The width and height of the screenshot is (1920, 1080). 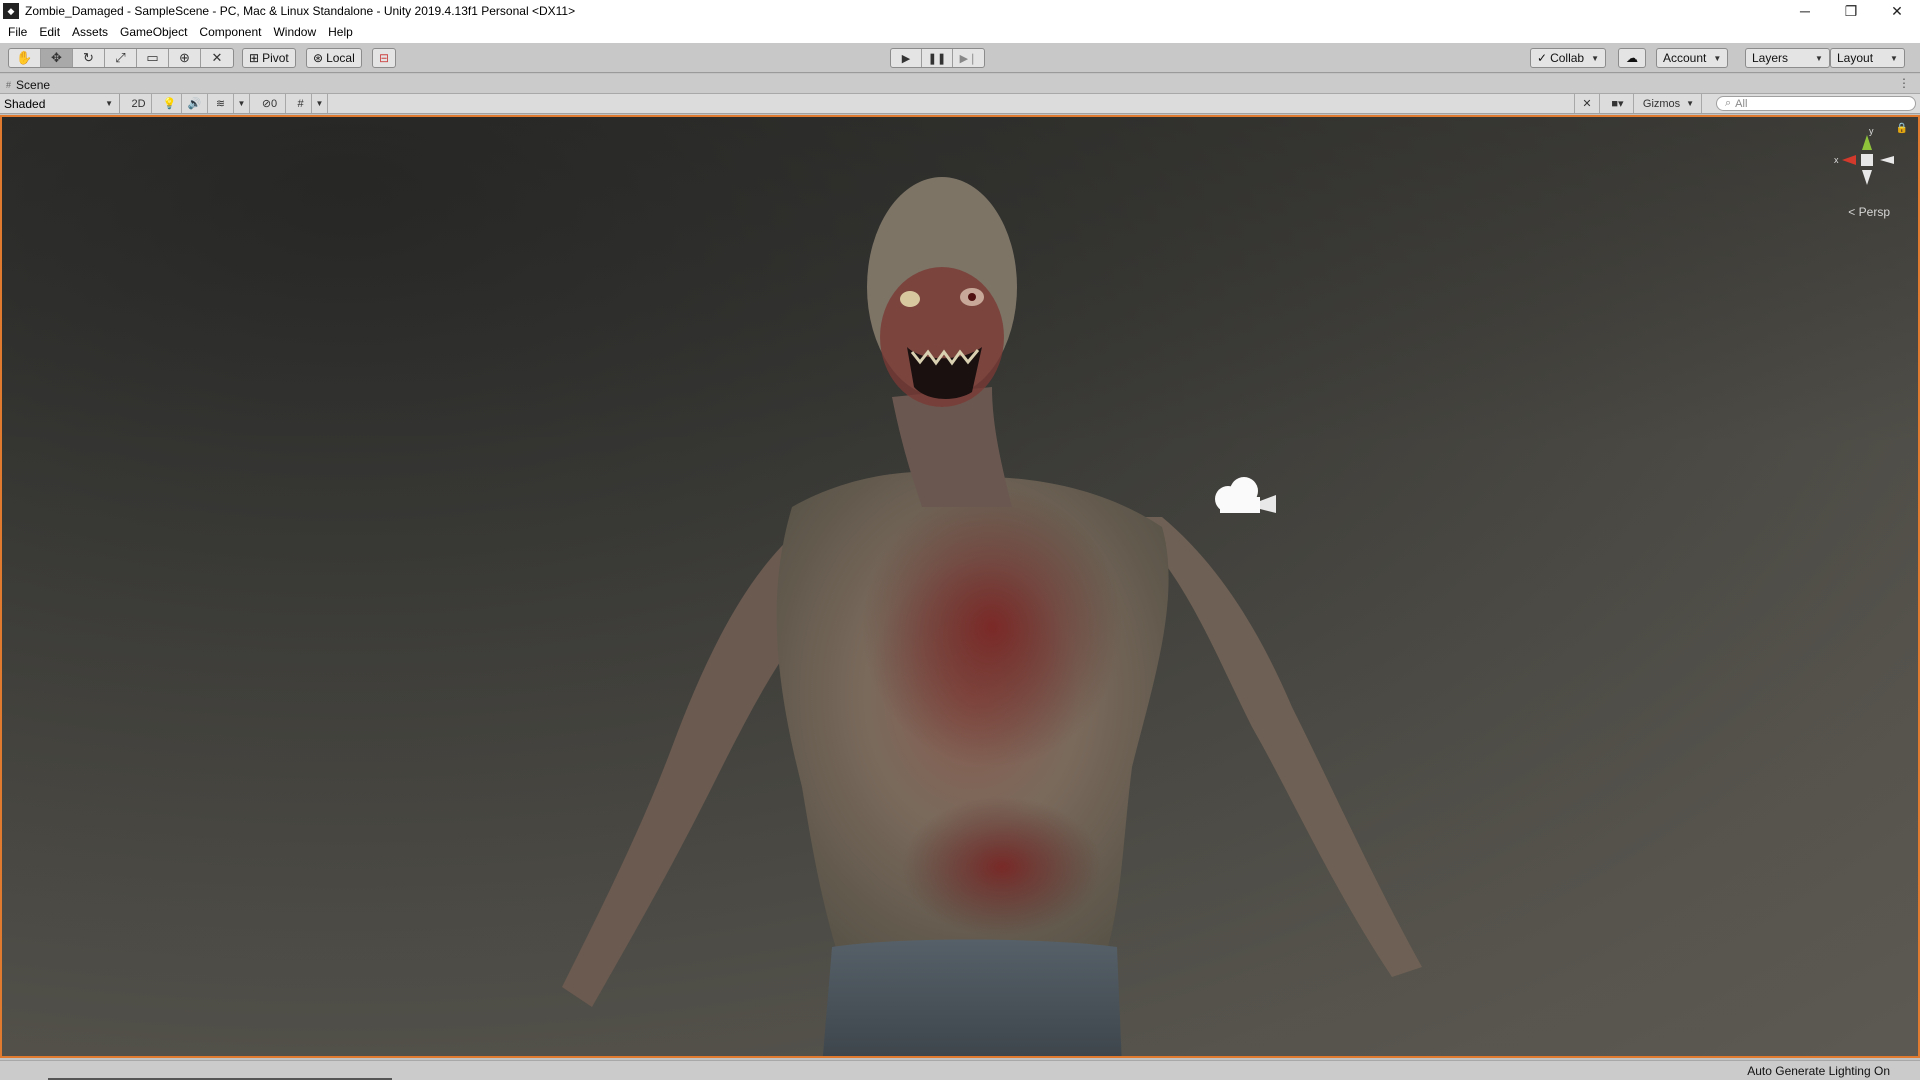 I want to click on camera-settings-icon: ■▾, so click(x=1618, y=103).